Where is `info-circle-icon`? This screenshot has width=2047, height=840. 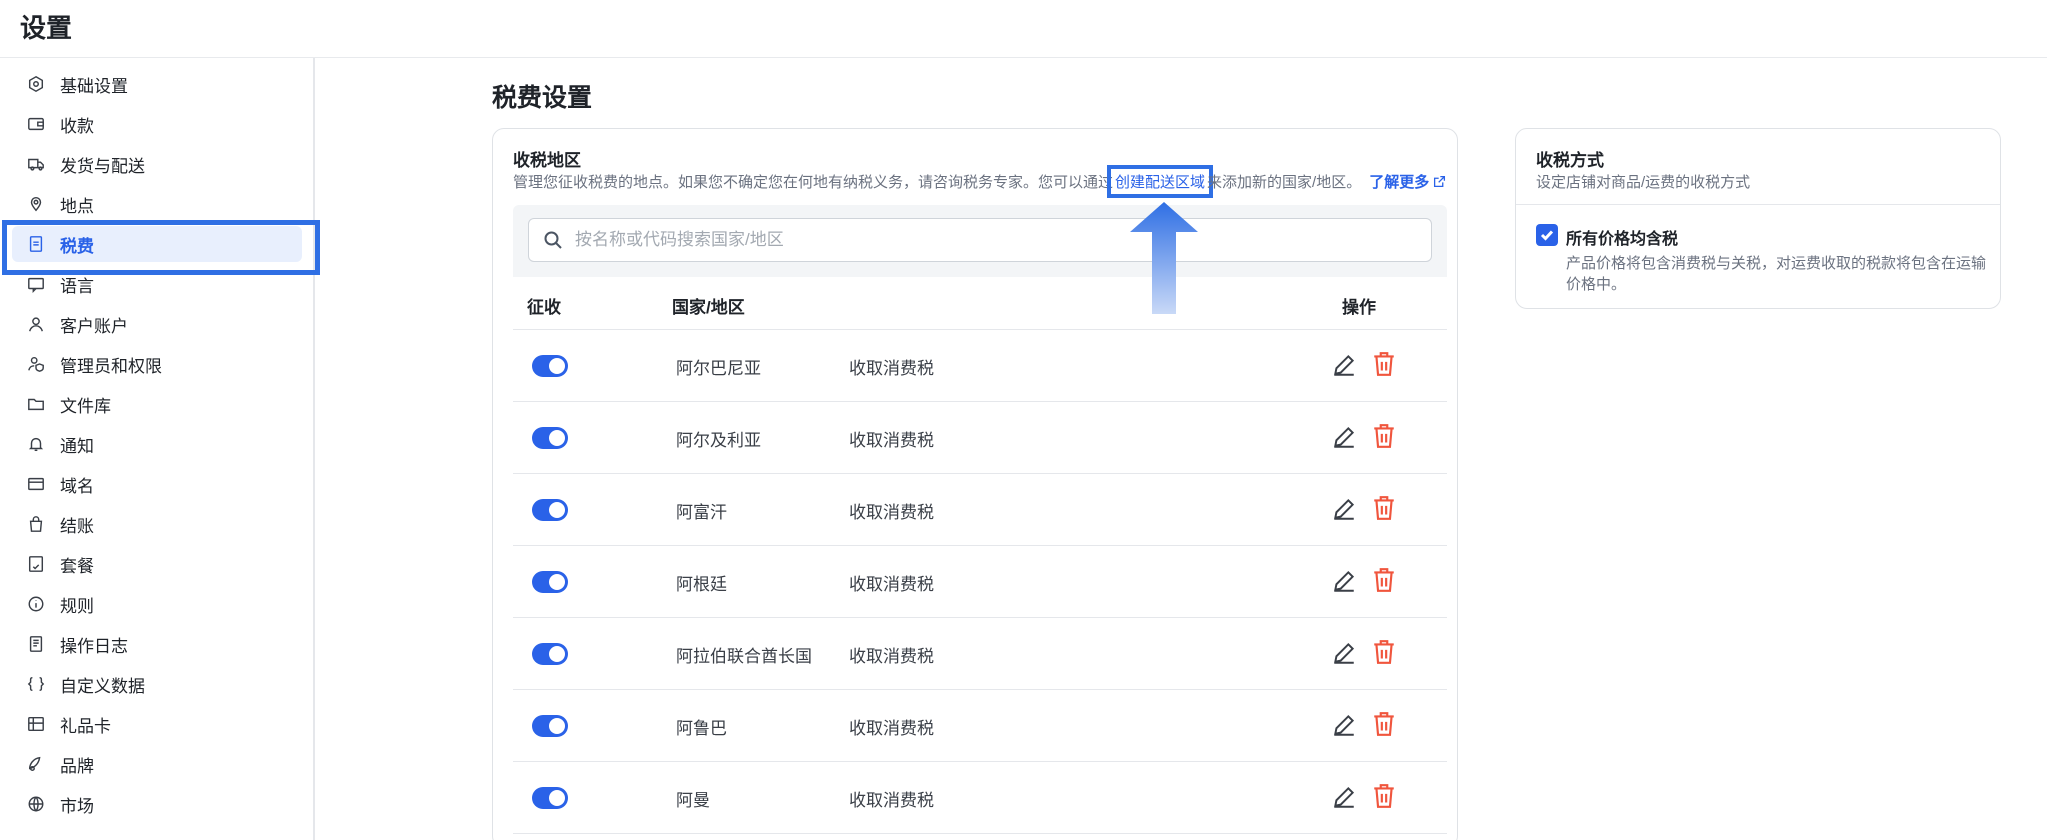 info-circle-icon is located at coordinates (36, 604).